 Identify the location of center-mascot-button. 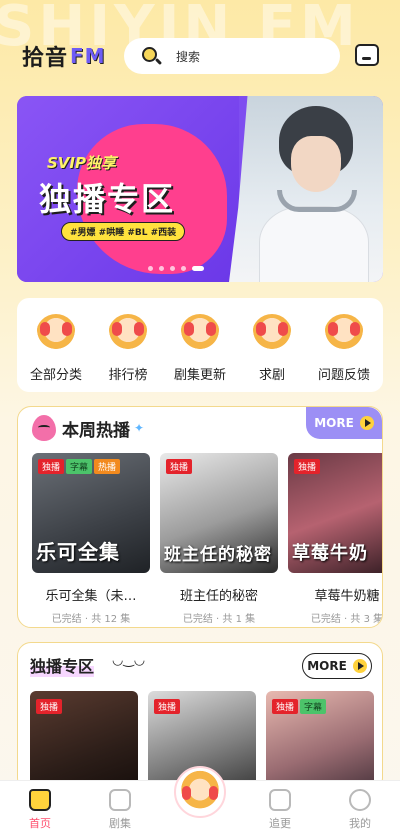
(200, 792).